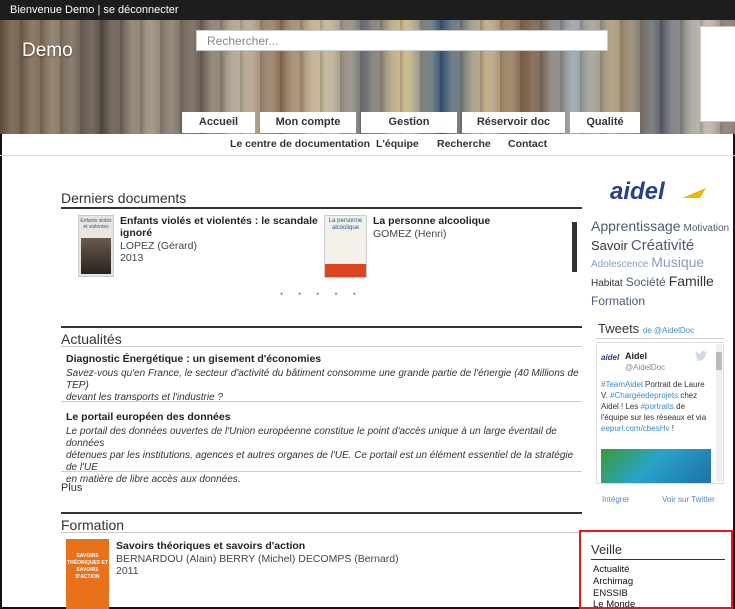 The width and height of the screenshot is (735, 609). I want to click on news-title: Le portail européen des données, so click(148, 417).